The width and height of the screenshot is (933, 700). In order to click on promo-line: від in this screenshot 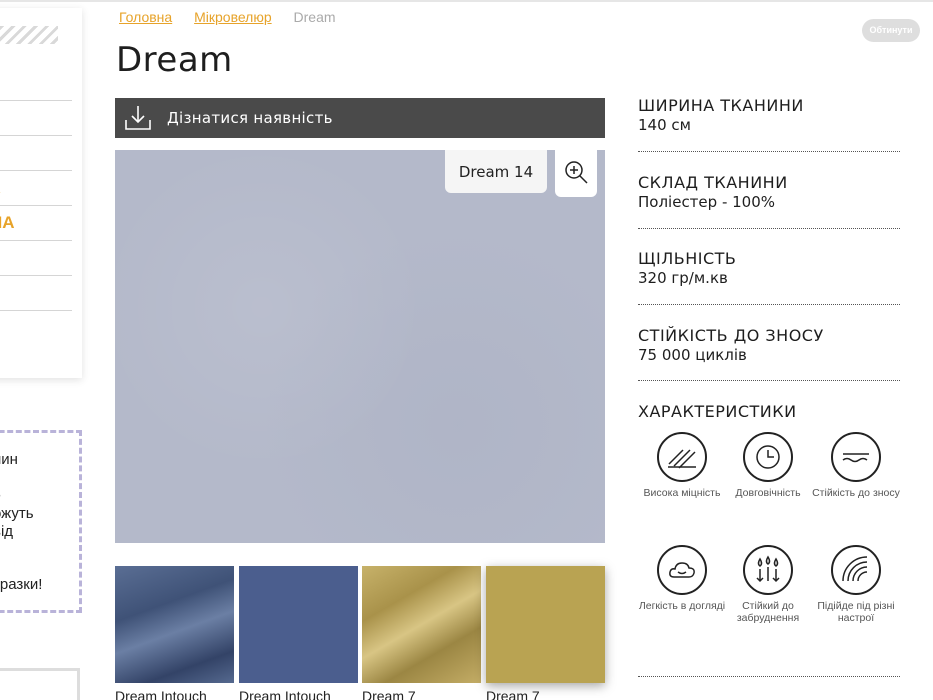, I will do `click(7, 531)`.